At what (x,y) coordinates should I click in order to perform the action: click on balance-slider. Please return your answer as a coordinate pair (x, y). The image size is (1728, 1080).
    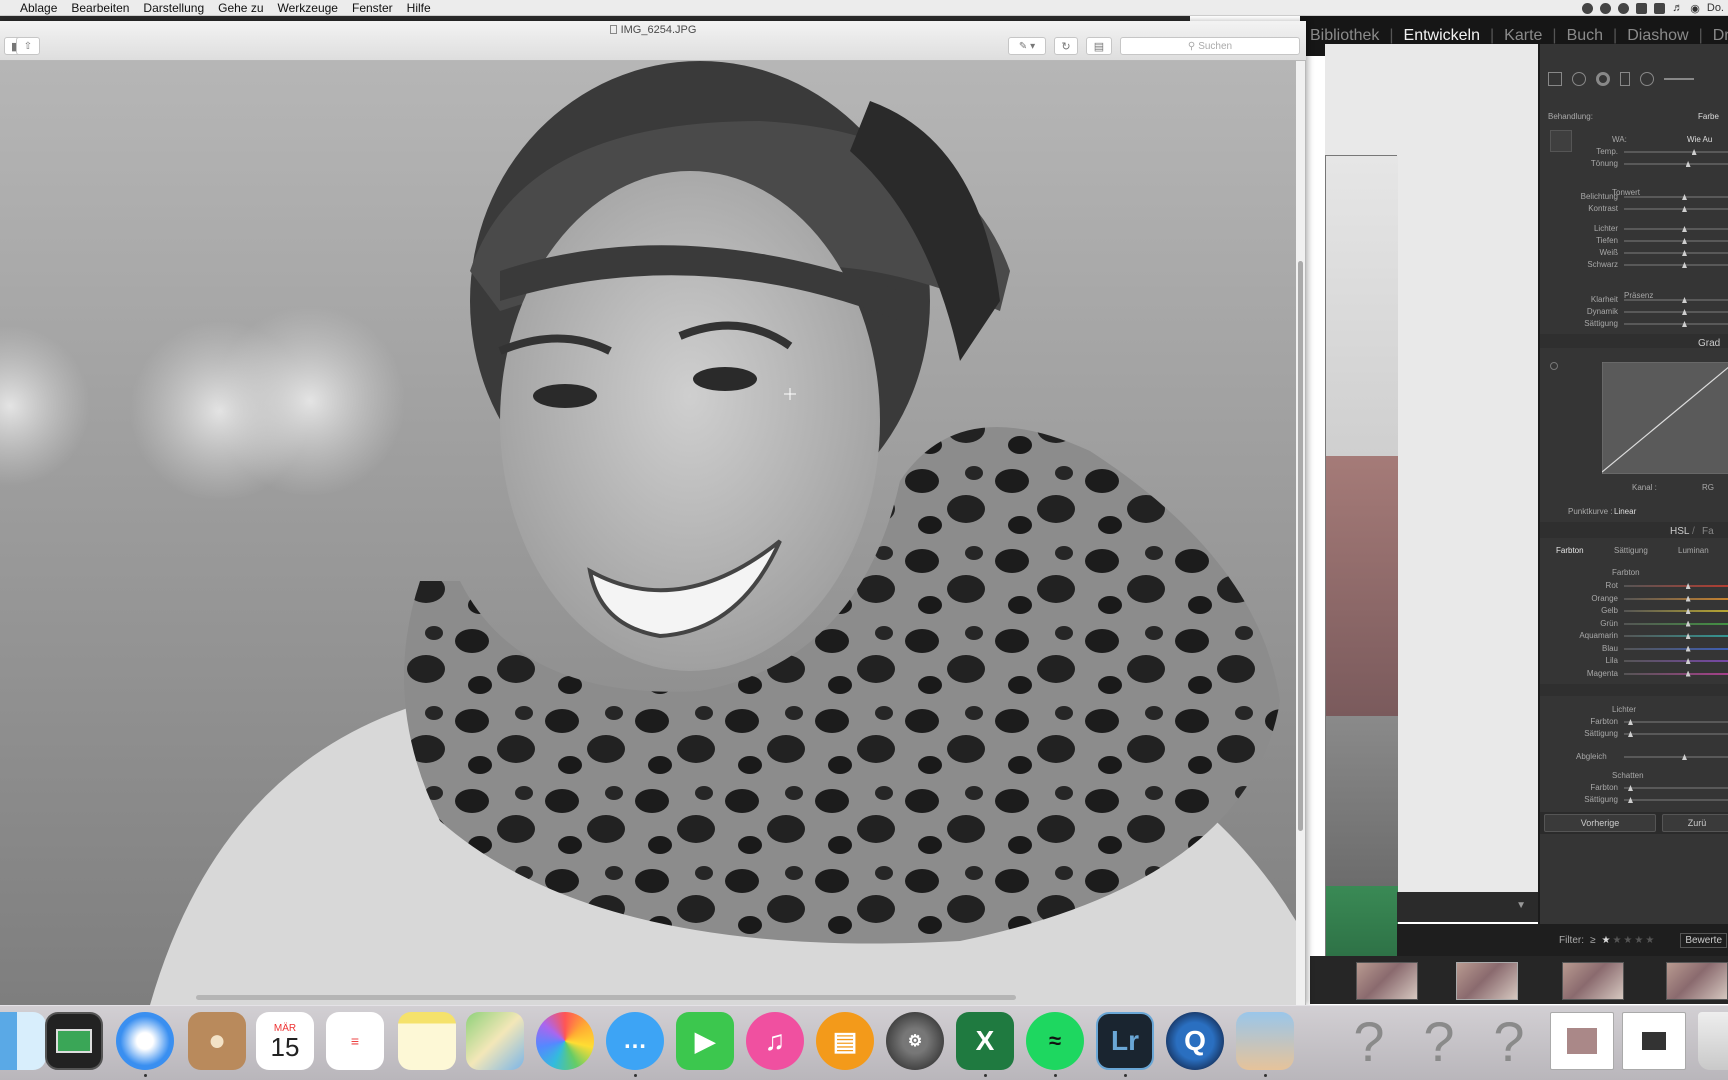
    Looking at the image, I should click on (1676, 757).